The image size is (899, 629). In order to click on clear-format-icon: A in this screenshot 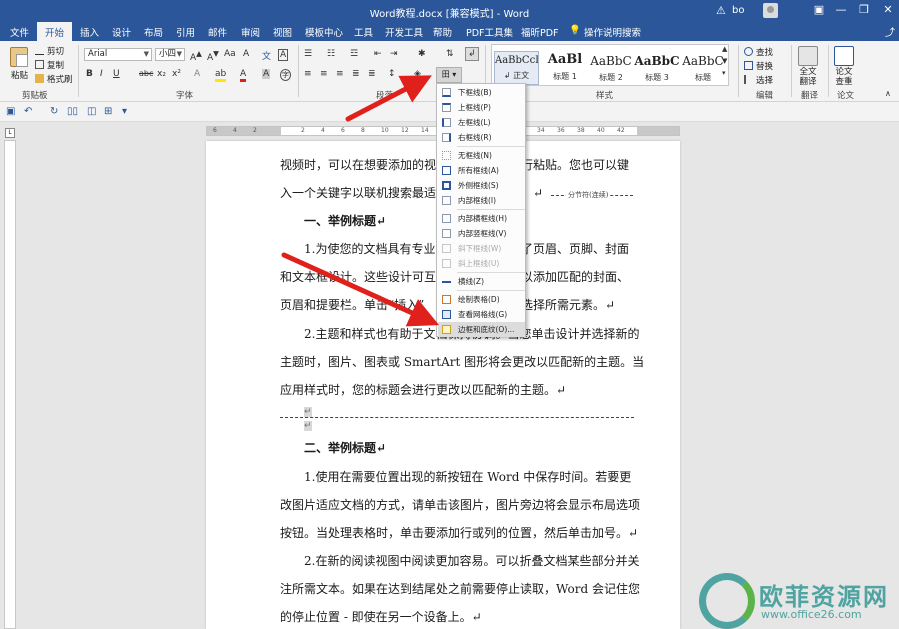, I will do `click(246, 54)`.